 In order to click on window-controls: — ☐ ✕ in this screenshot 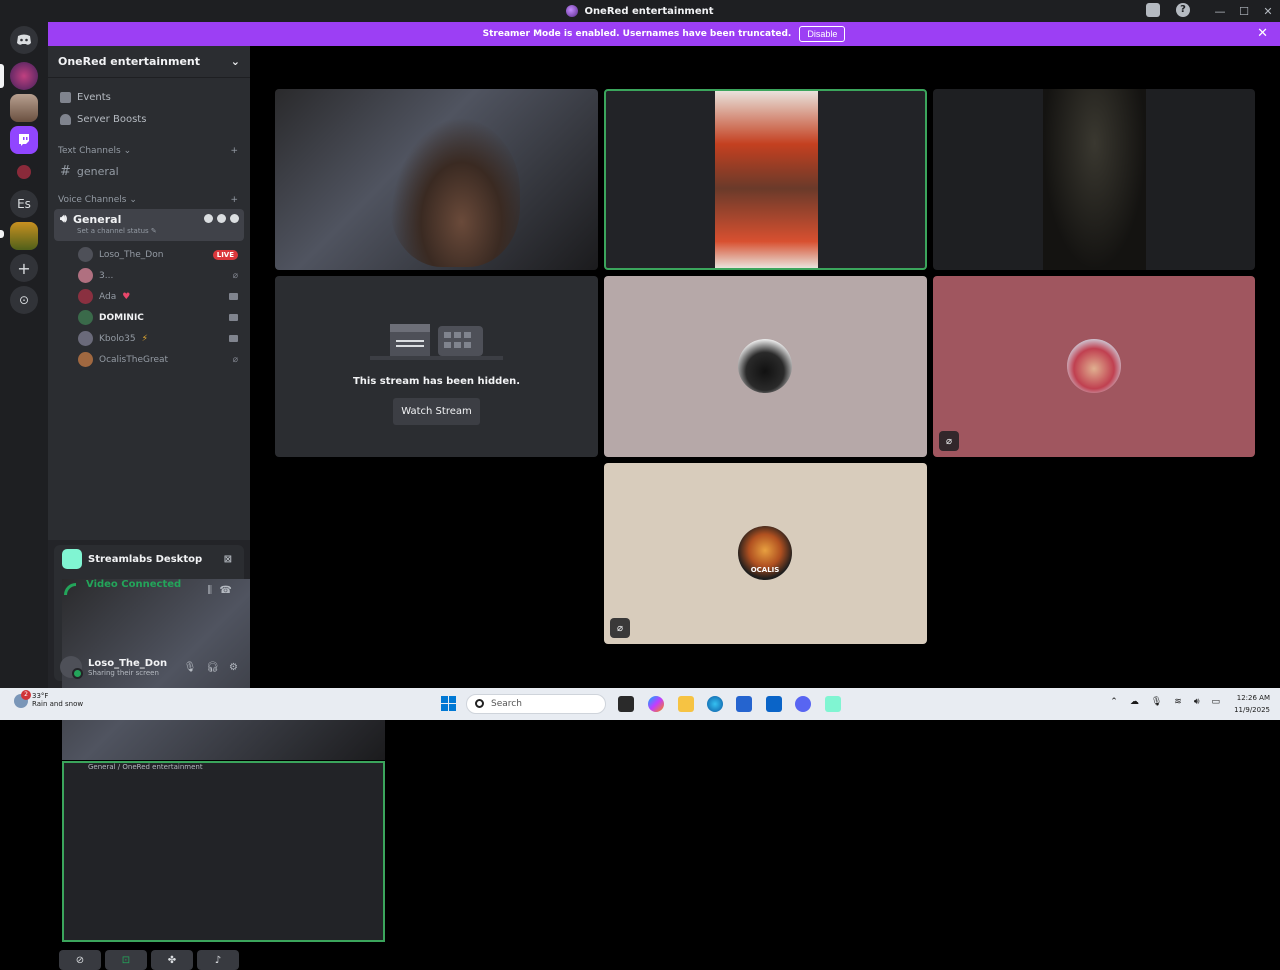, I will do `click(1244, 11)`.